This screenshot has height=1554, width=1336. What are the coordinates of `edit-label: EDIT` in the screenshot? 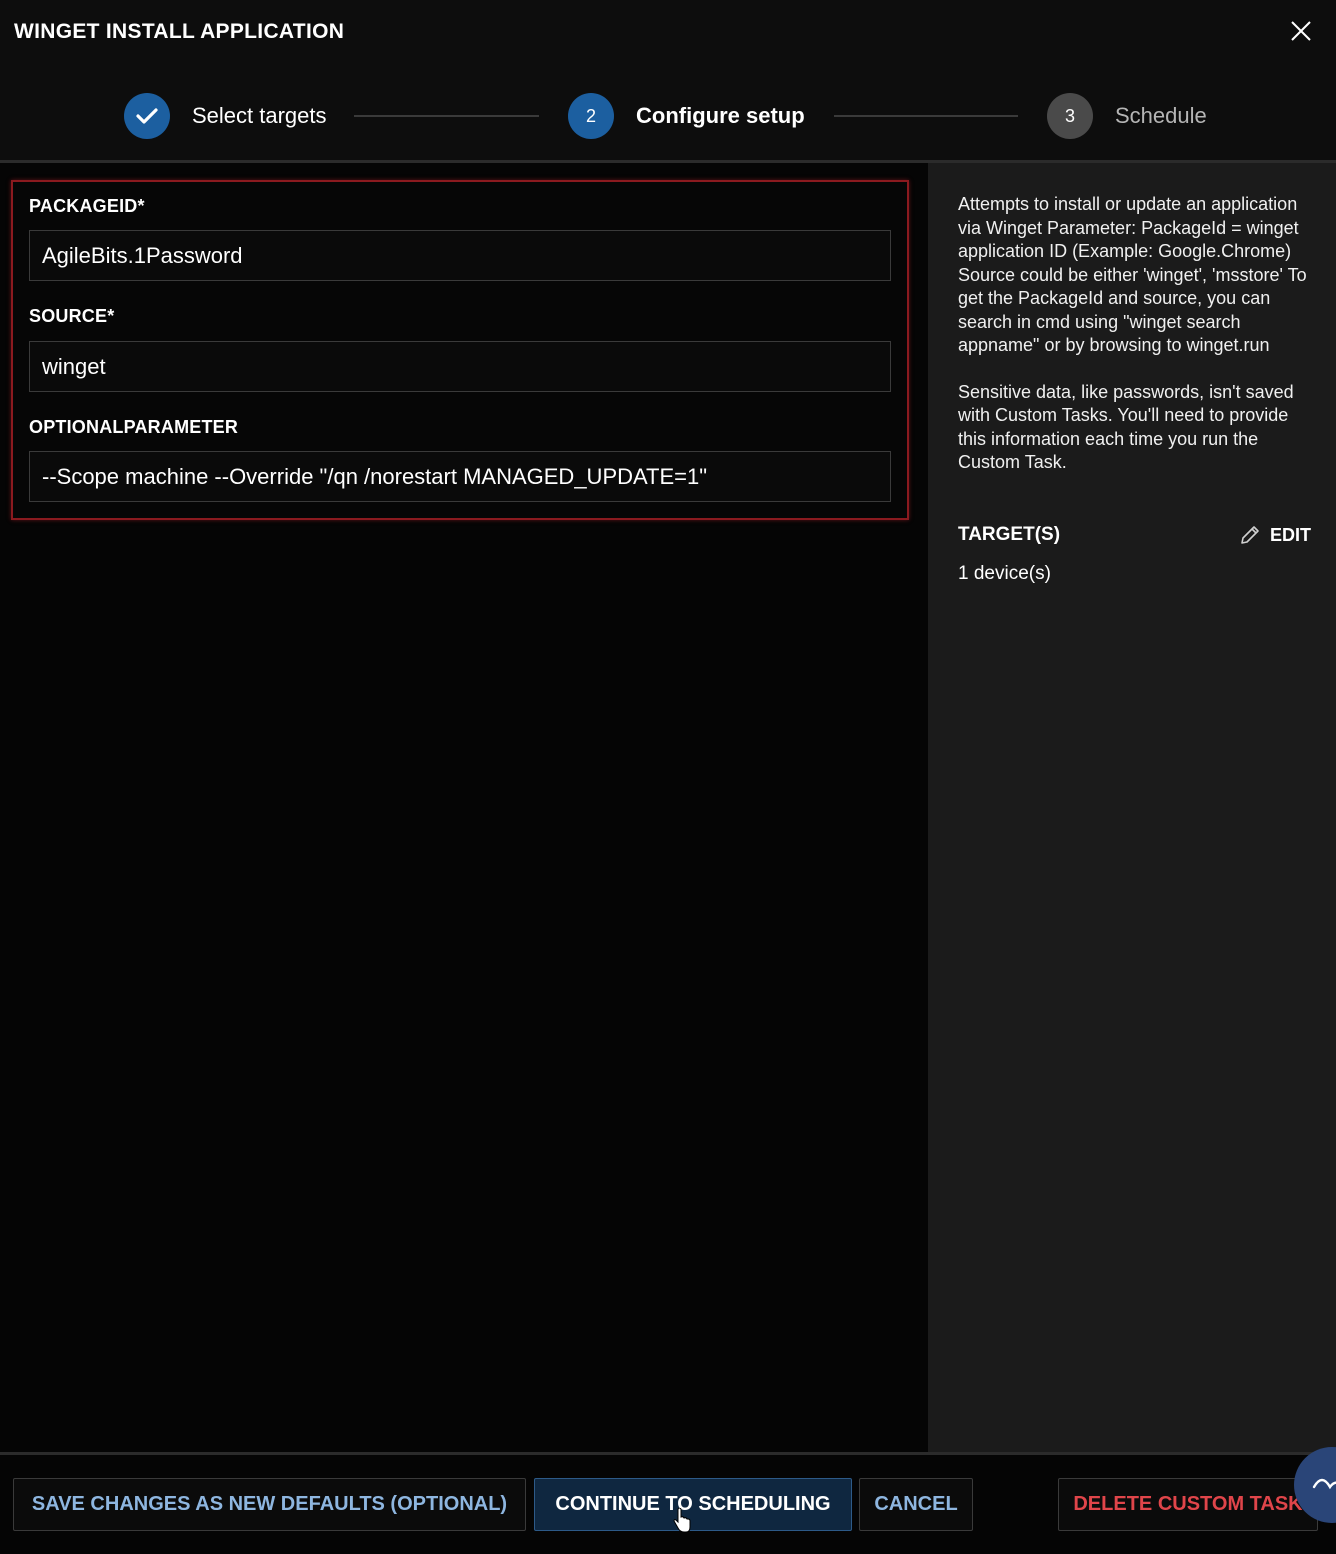 It's located at (1291, 534).